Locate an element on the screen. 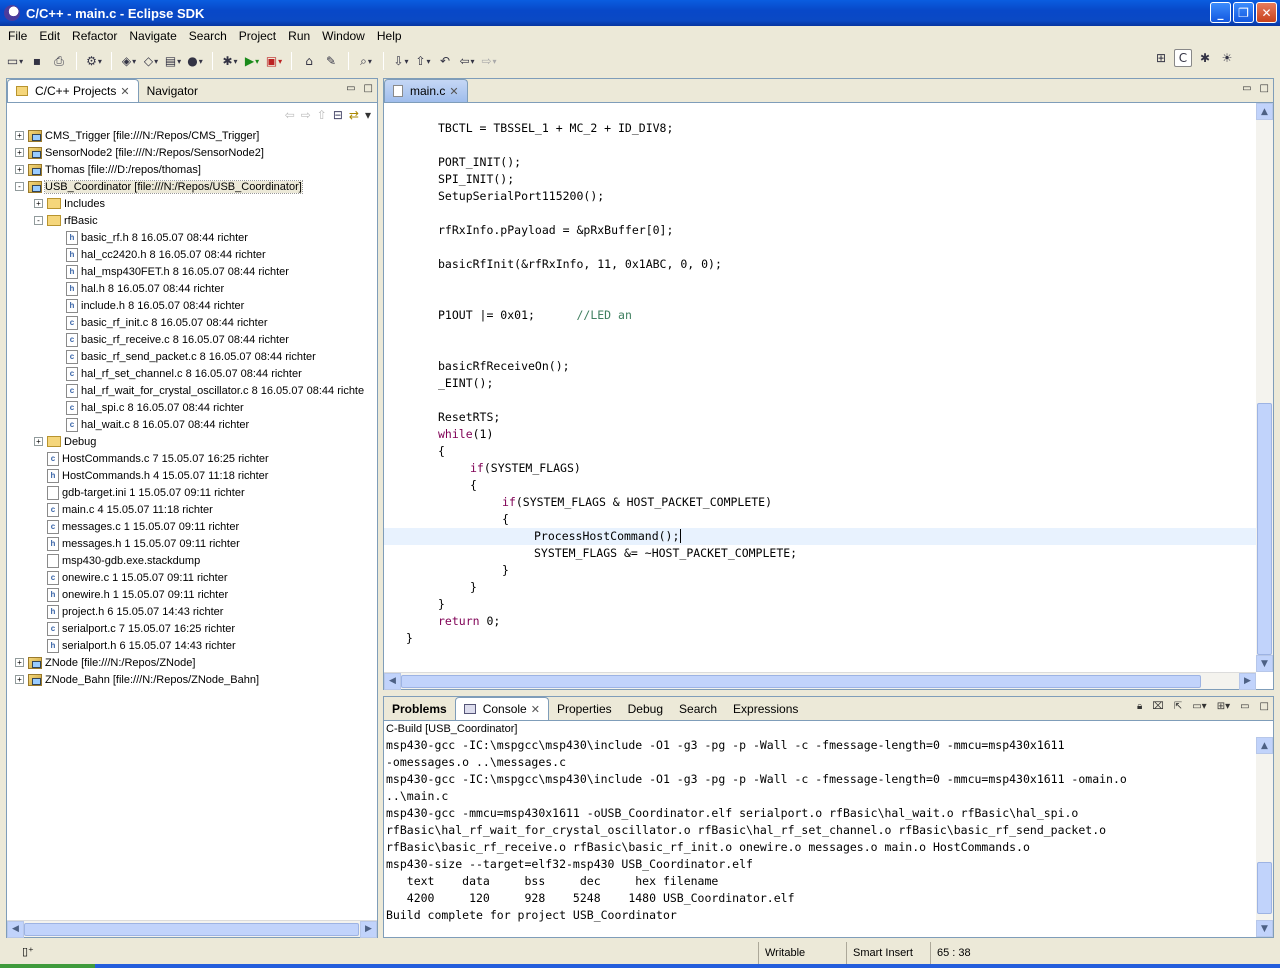 Image resolution: width=1280 pixels, height=968 pixels. last-edit-icon: ↶ is located at coordinates (445, 61).